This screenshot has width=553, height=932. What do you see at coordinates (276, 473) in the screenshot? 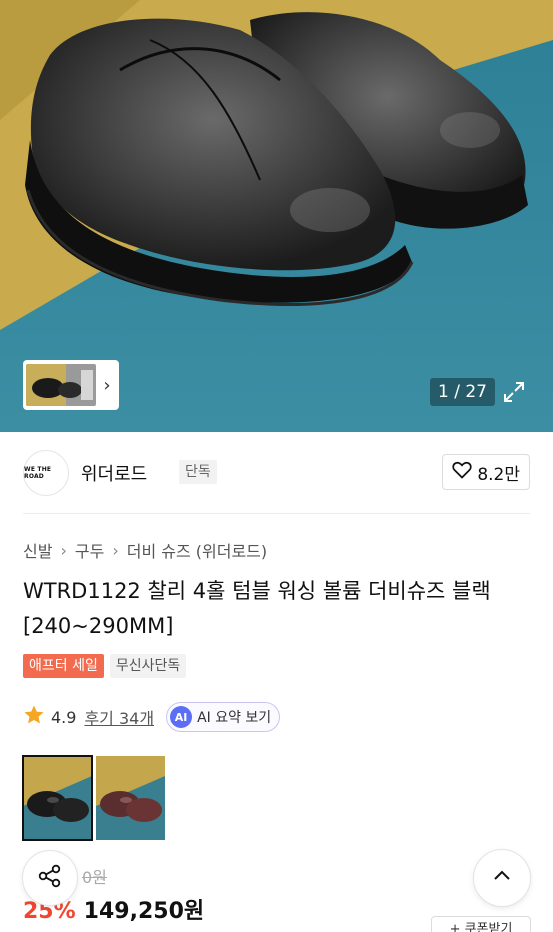
I see `brand-row: WE THE ROAD 위더로드 단독 8.2만` at bounding box center [276, 473].